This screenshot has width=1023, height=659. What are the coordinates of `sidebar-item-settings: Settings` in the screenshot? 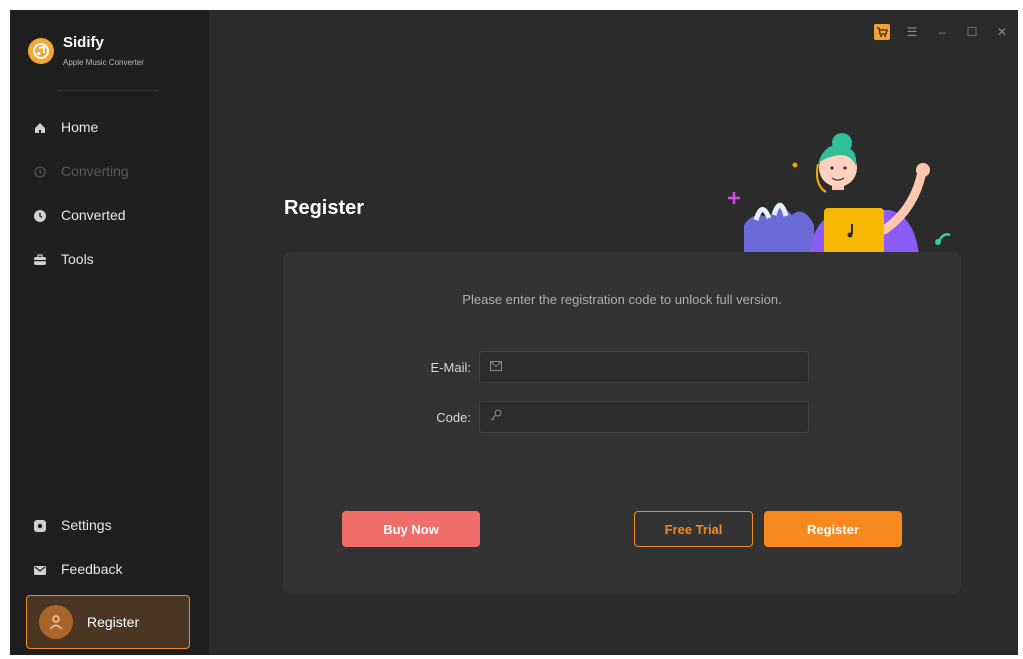 It's located at (73, 525).